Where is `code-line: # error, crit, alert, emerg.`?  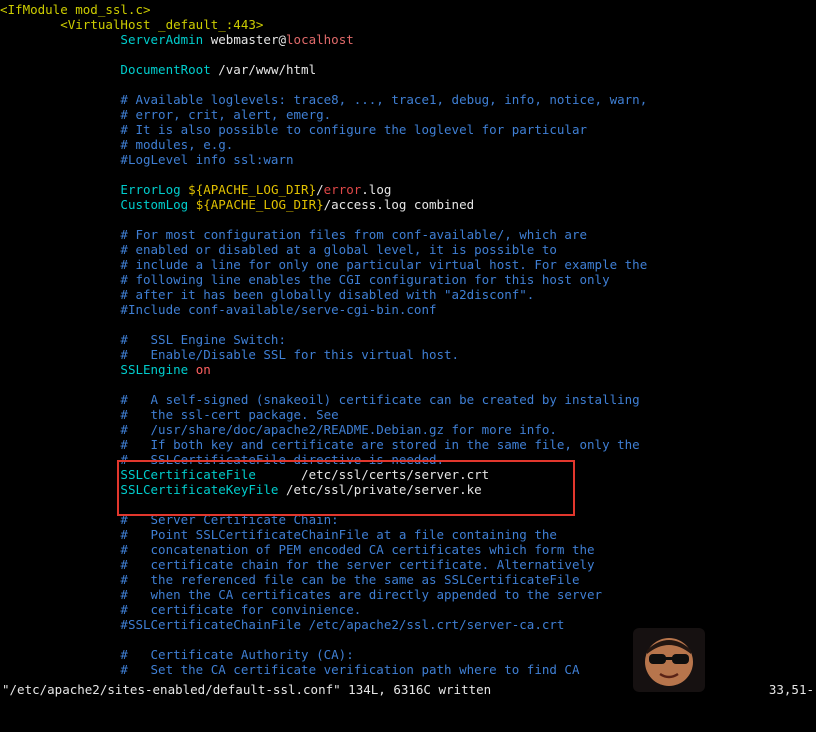 code-line: # error, crit, alert, emerg. is located at coordinates (408, 114).